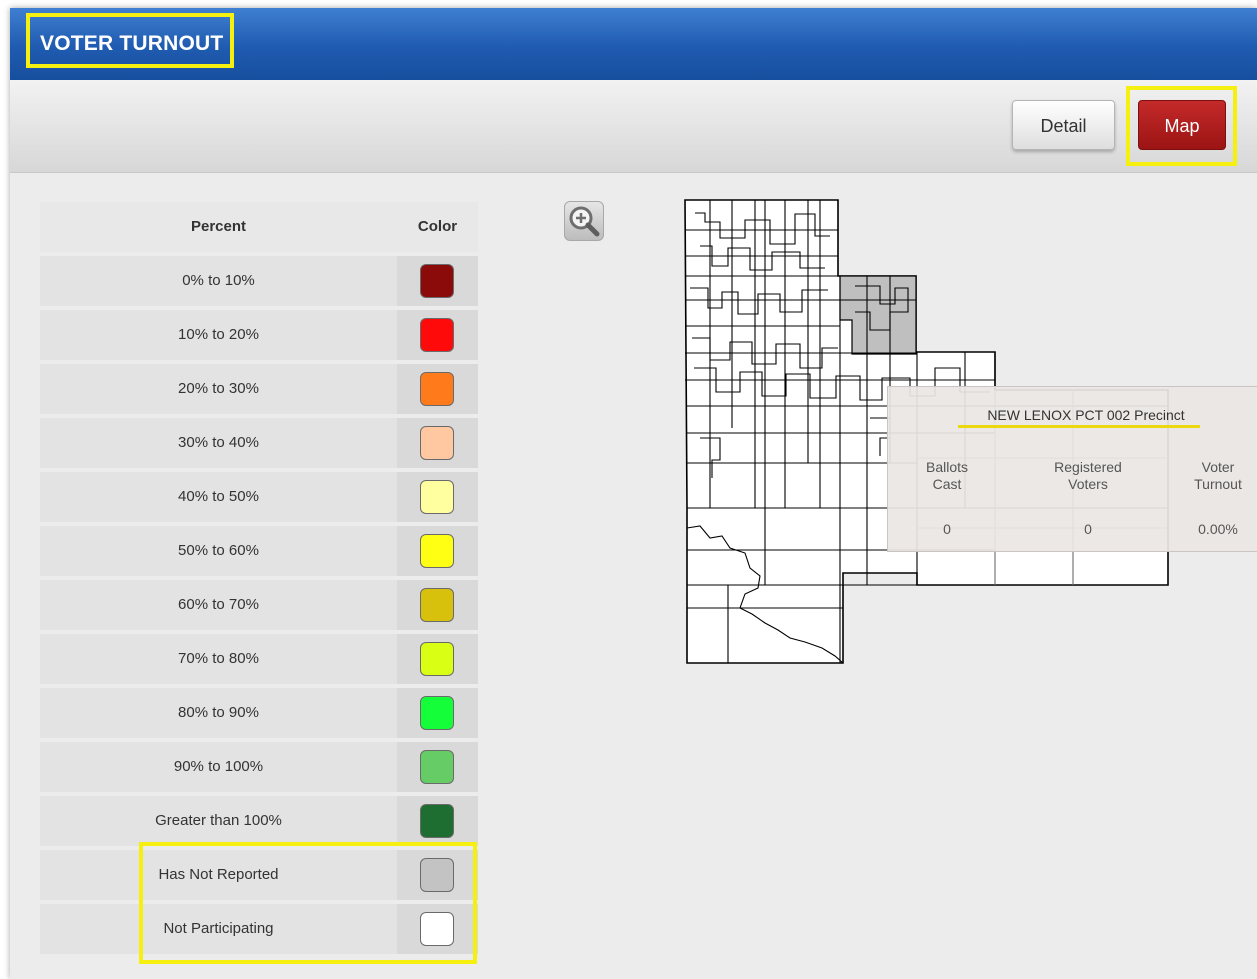  Describe the element at coordinates (947, 529) in the screenshot. I see `popup-value-ballots: 0` at that location.